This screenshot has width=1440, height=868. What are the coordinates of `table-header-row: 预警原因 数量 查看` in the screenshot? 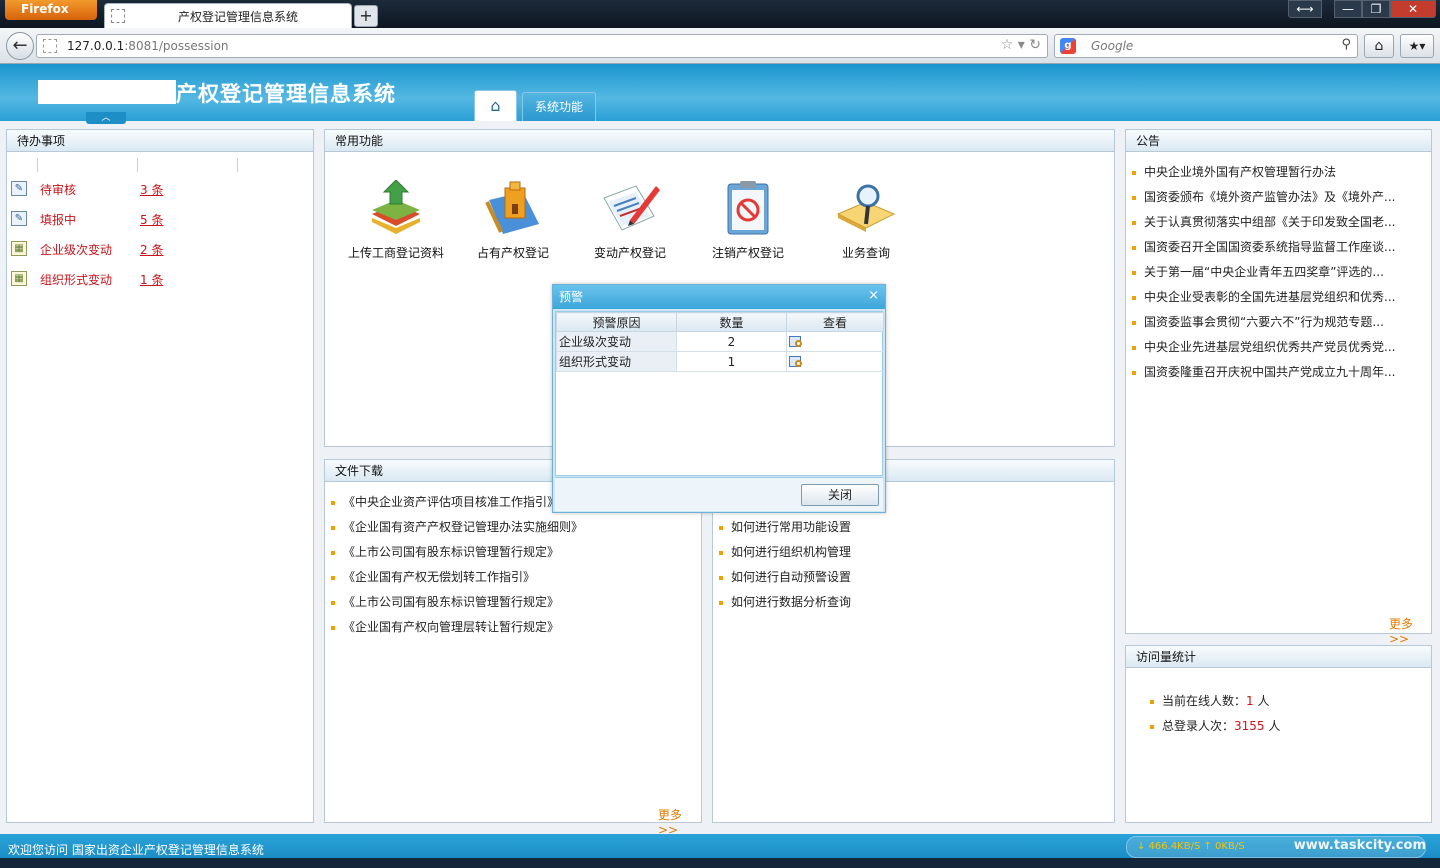 It's located at (720, 322).